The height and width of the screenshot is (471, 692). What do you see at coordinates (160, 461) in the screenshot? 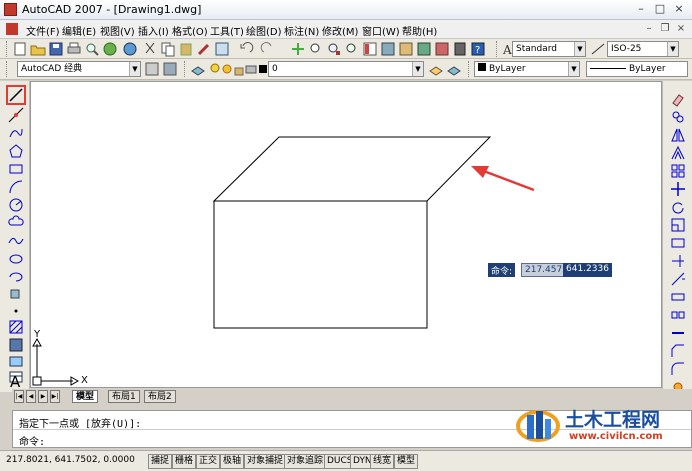
I see `snap-toggle: 捕捉` at bounding box center [160, 461].